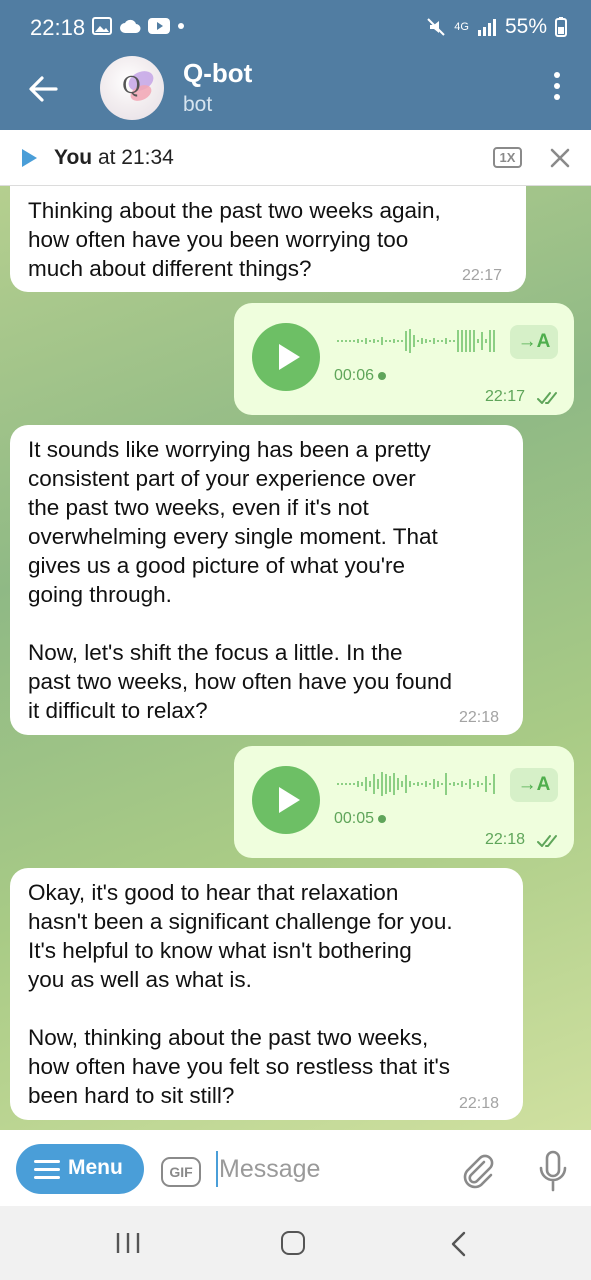 This screenshot has height=1280, width=591. I want to click on audio-player-bar: You at 21:34 1X, so click(295, 158).